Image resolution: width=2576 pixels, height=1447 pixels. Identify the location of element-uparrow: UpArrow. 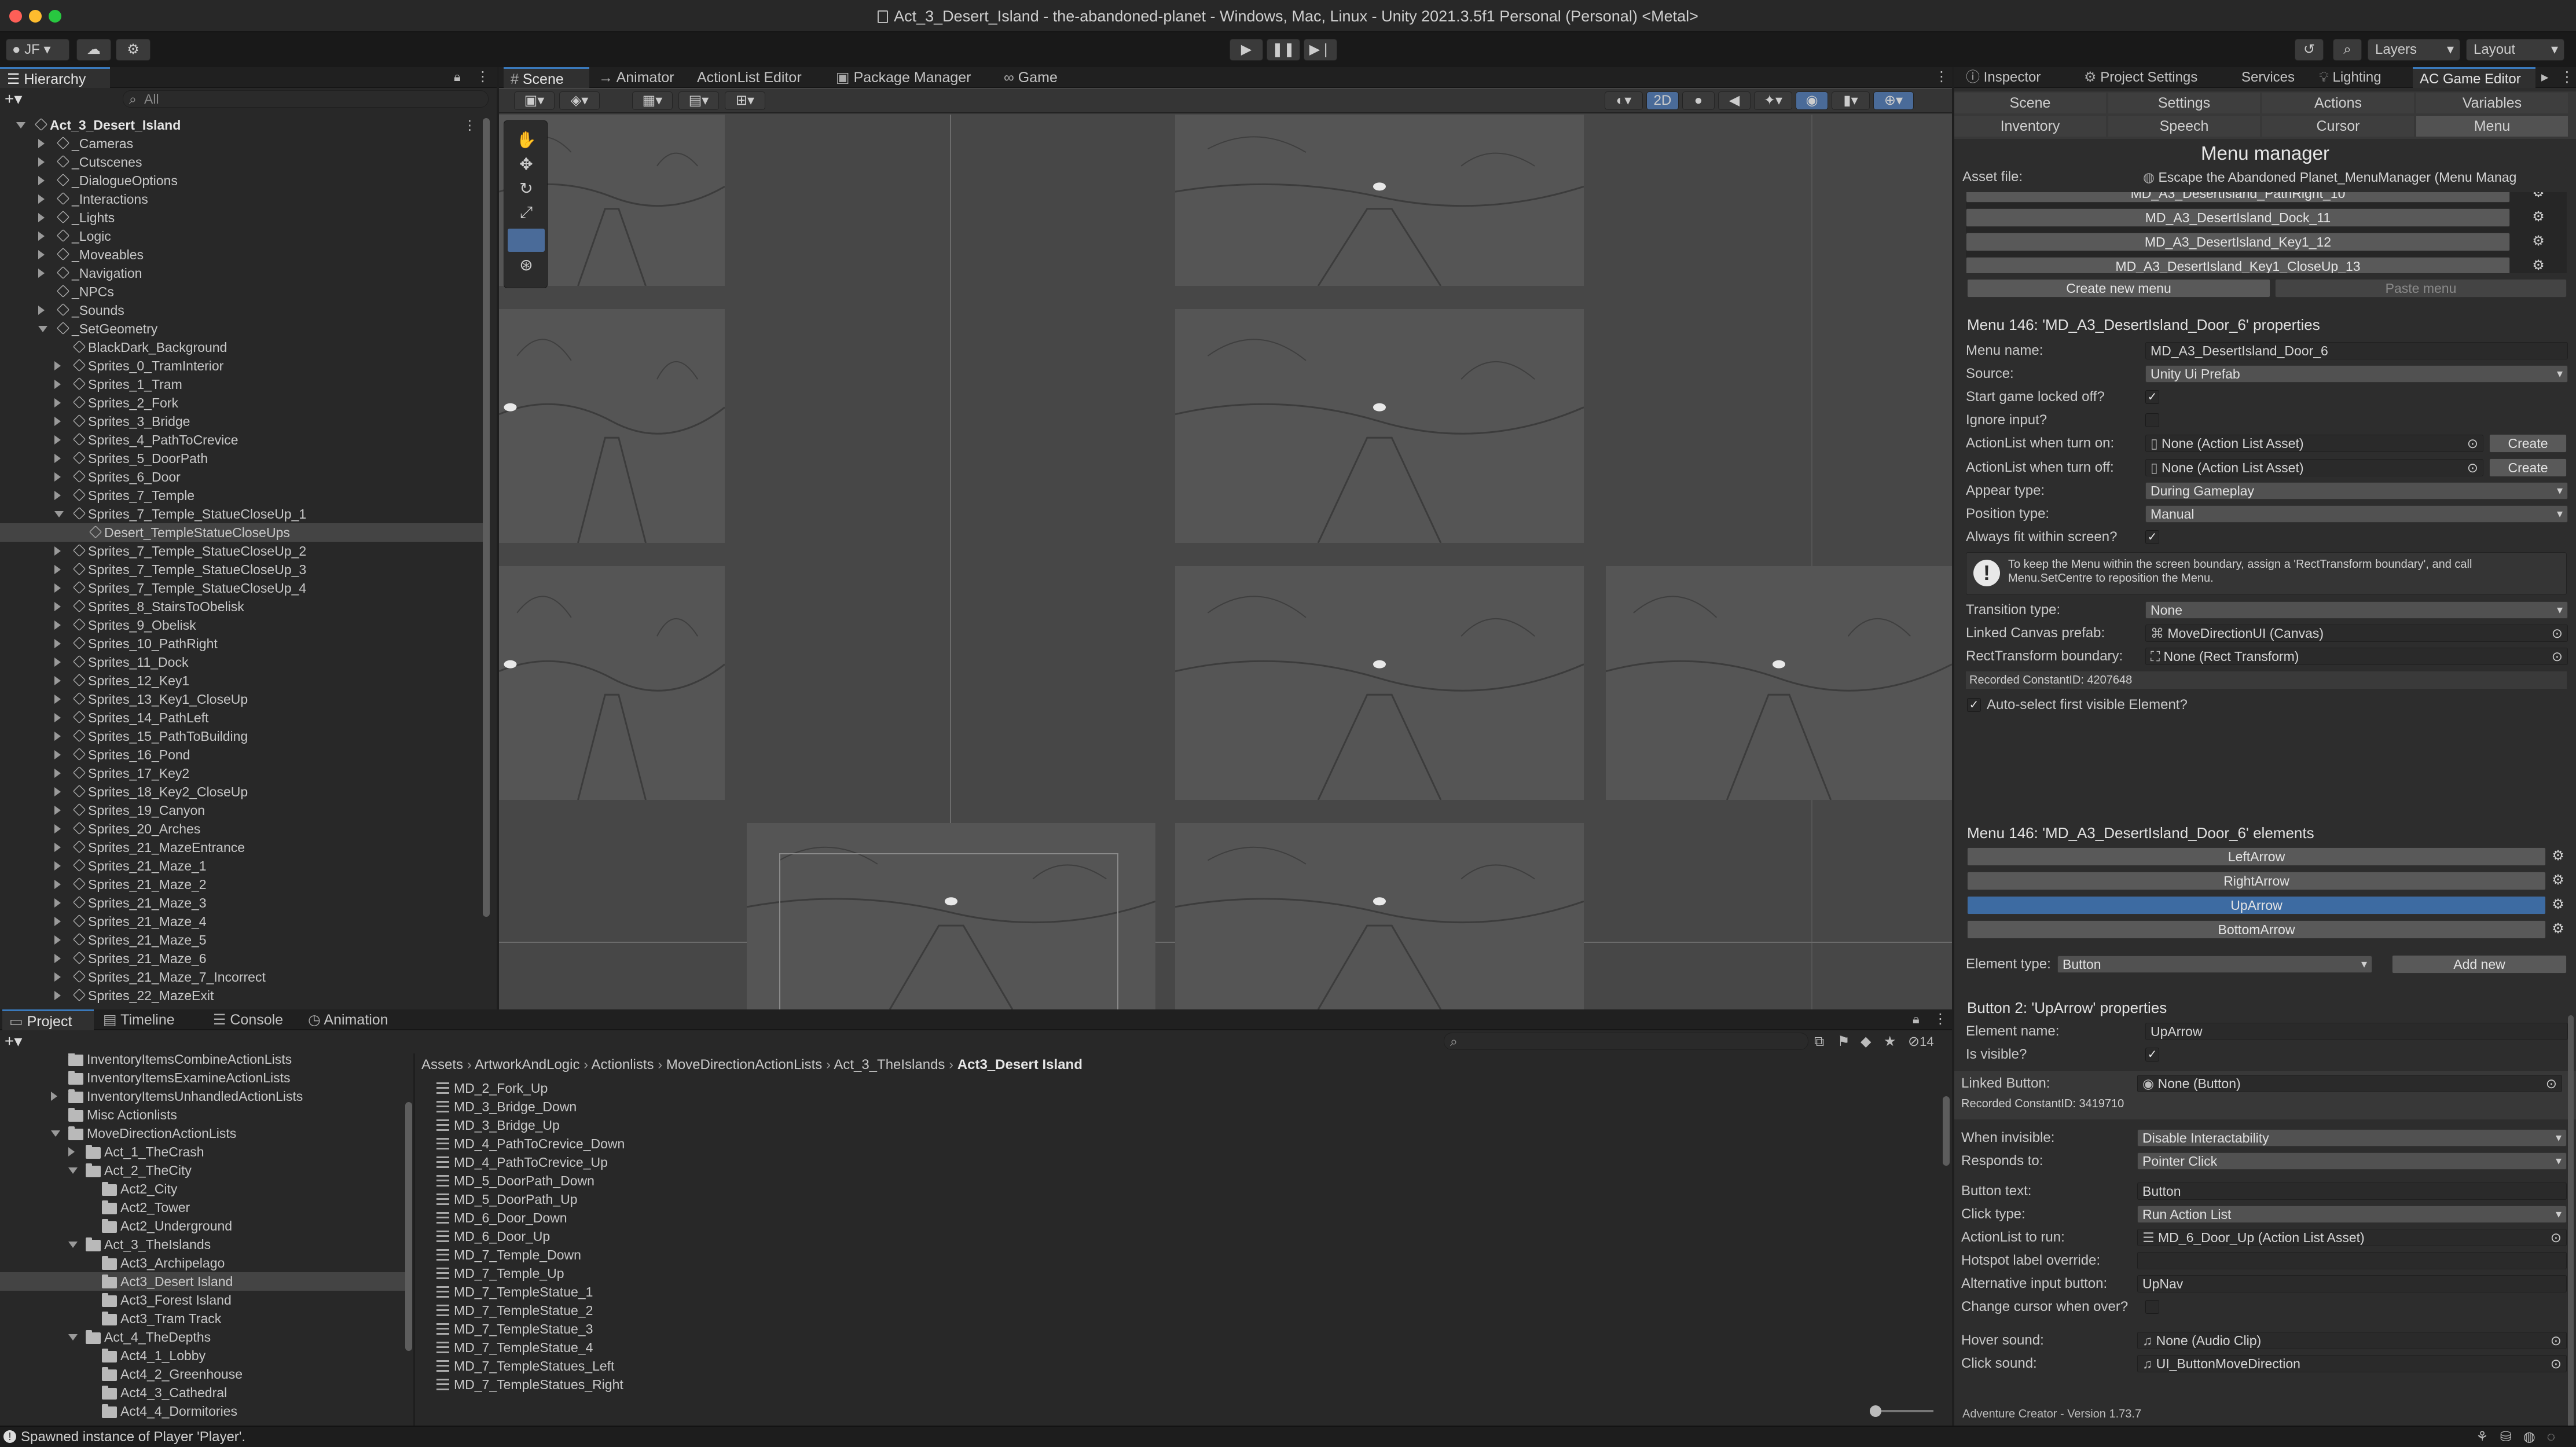
(2256, 905).